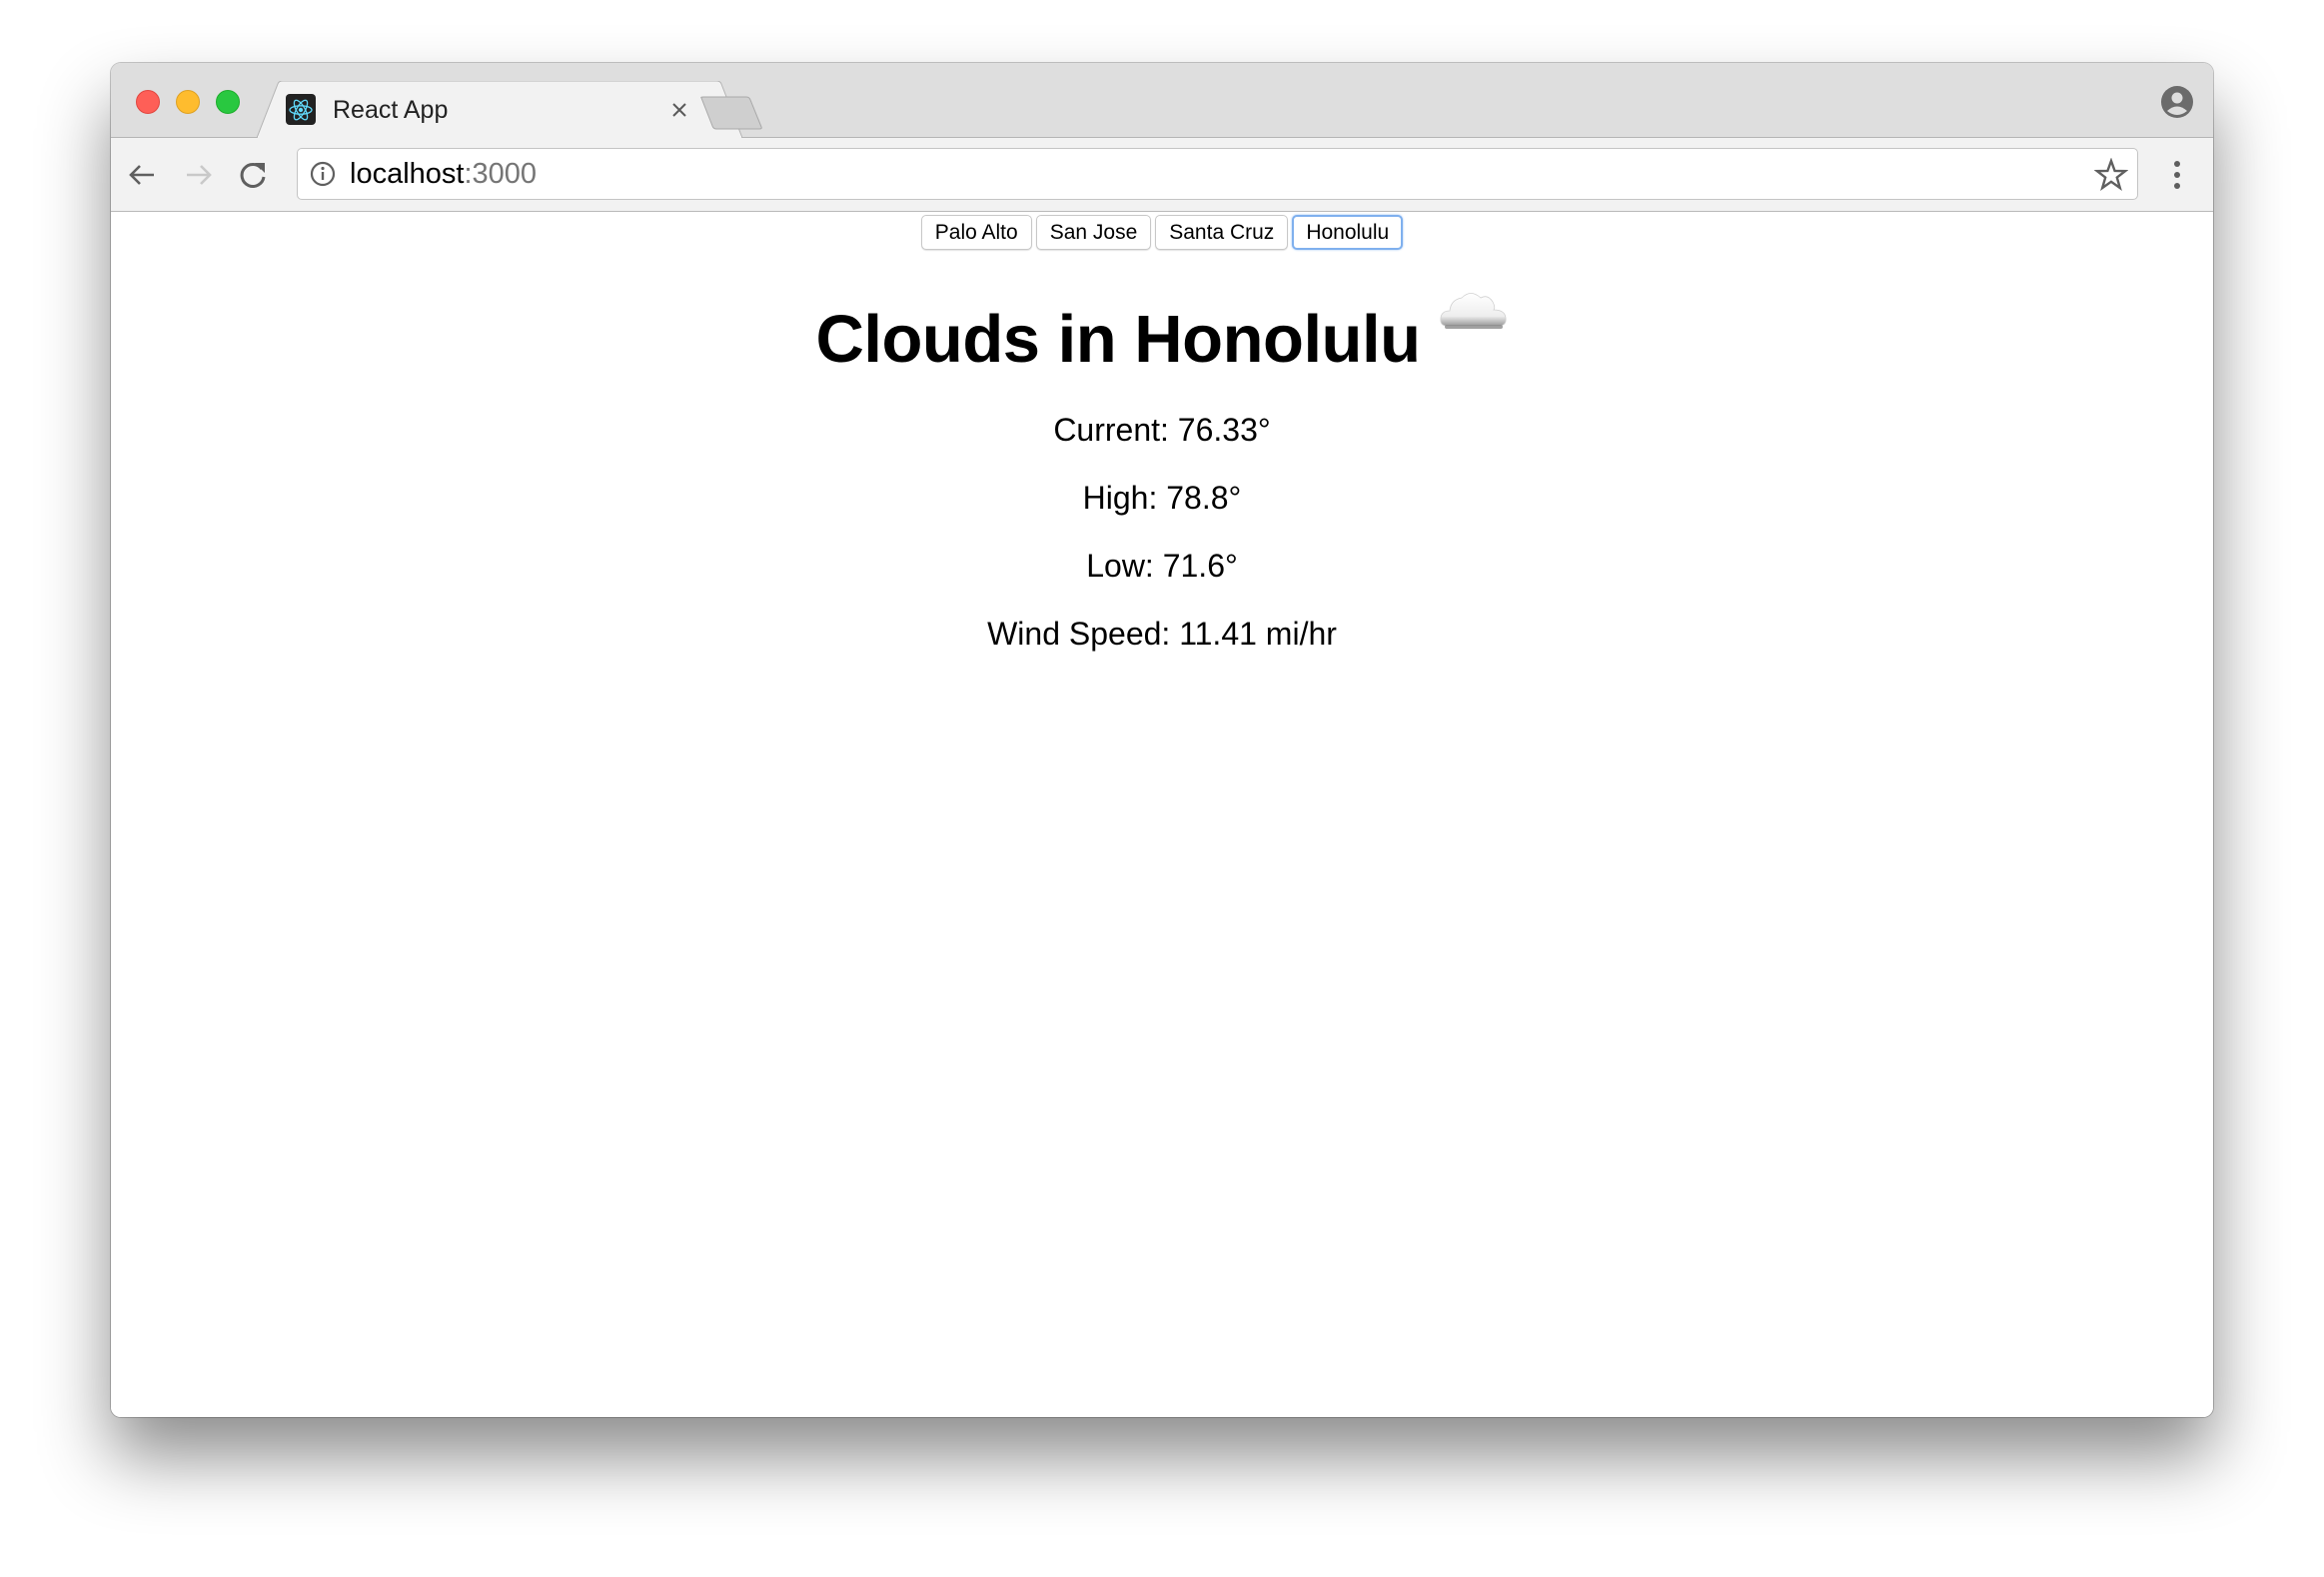 The height and width of the screenshot is (1577, 2324). Describe the element at coordinates (1118, 339) in the screenshot. I see `weather-heading: Clouds in Honolulu` at that location.